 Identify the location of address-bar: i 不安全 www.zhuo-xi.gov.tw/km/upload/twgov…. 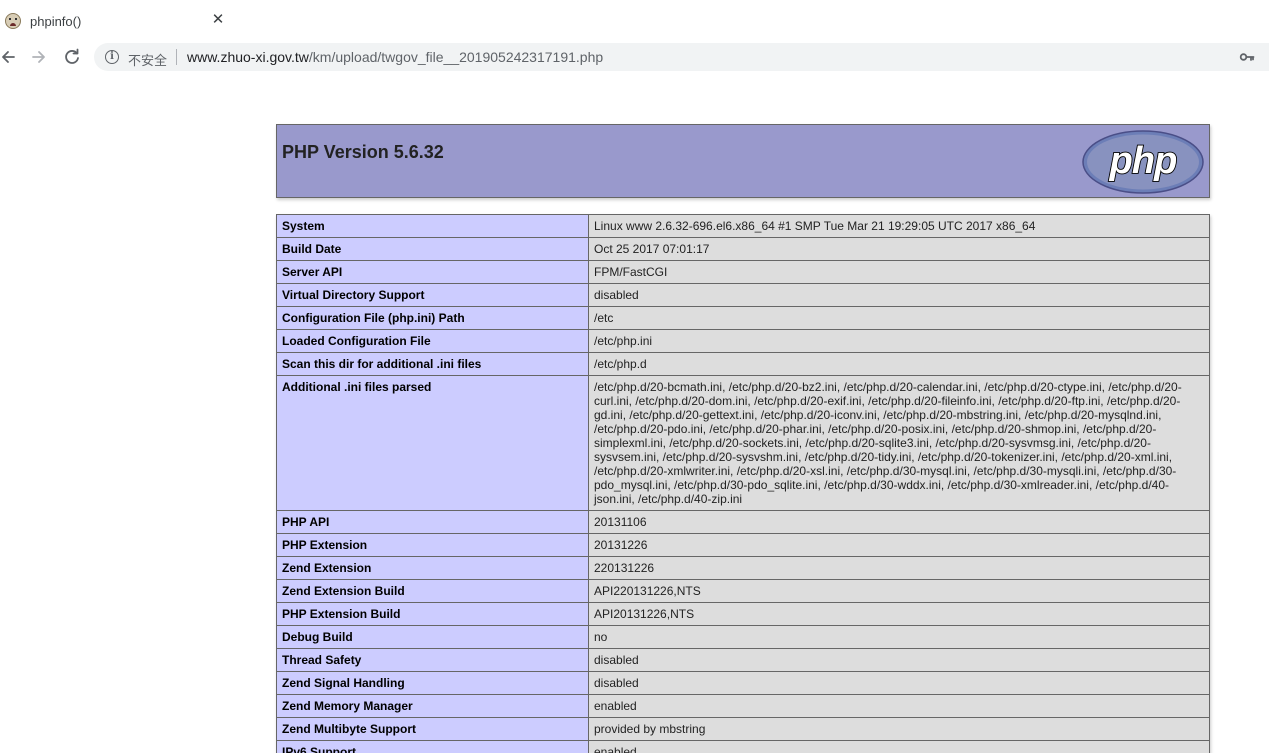
(681, 57).